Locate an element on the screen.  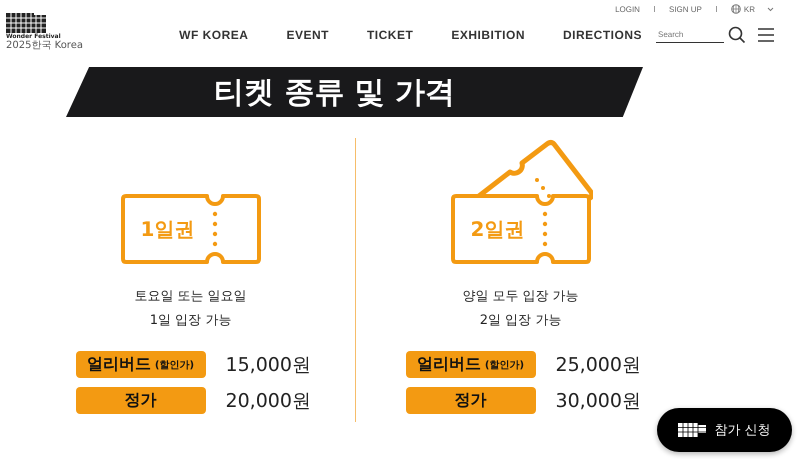
description-text: 토요일 또는 일요일 is located at coordinates (190, 297).